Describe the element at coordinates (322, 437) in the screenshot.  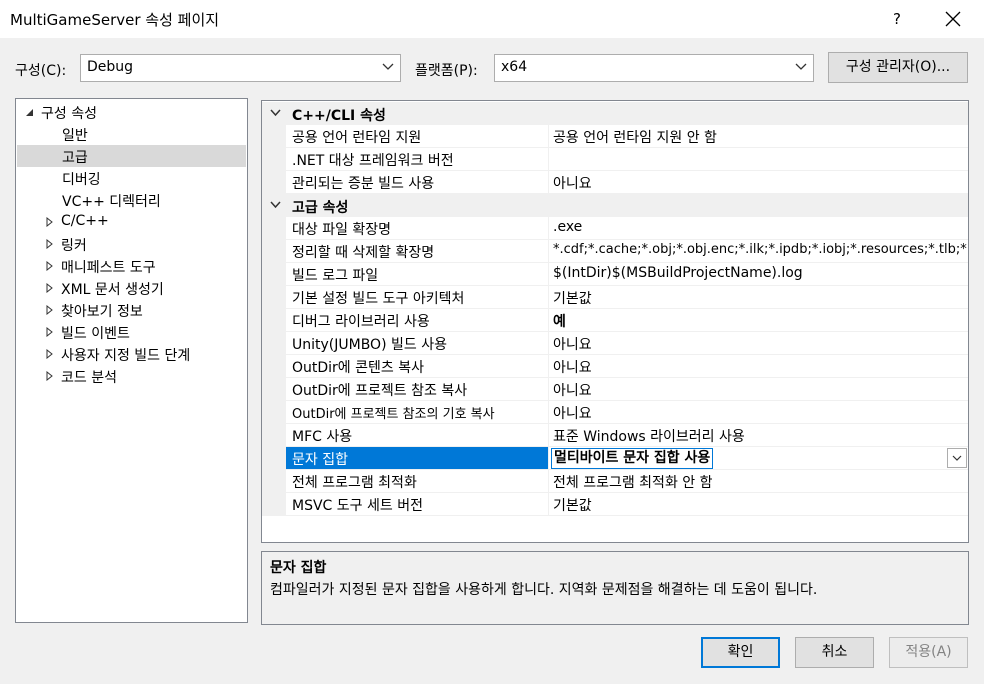
I see `property-name-text: MFC 사용` at that location.